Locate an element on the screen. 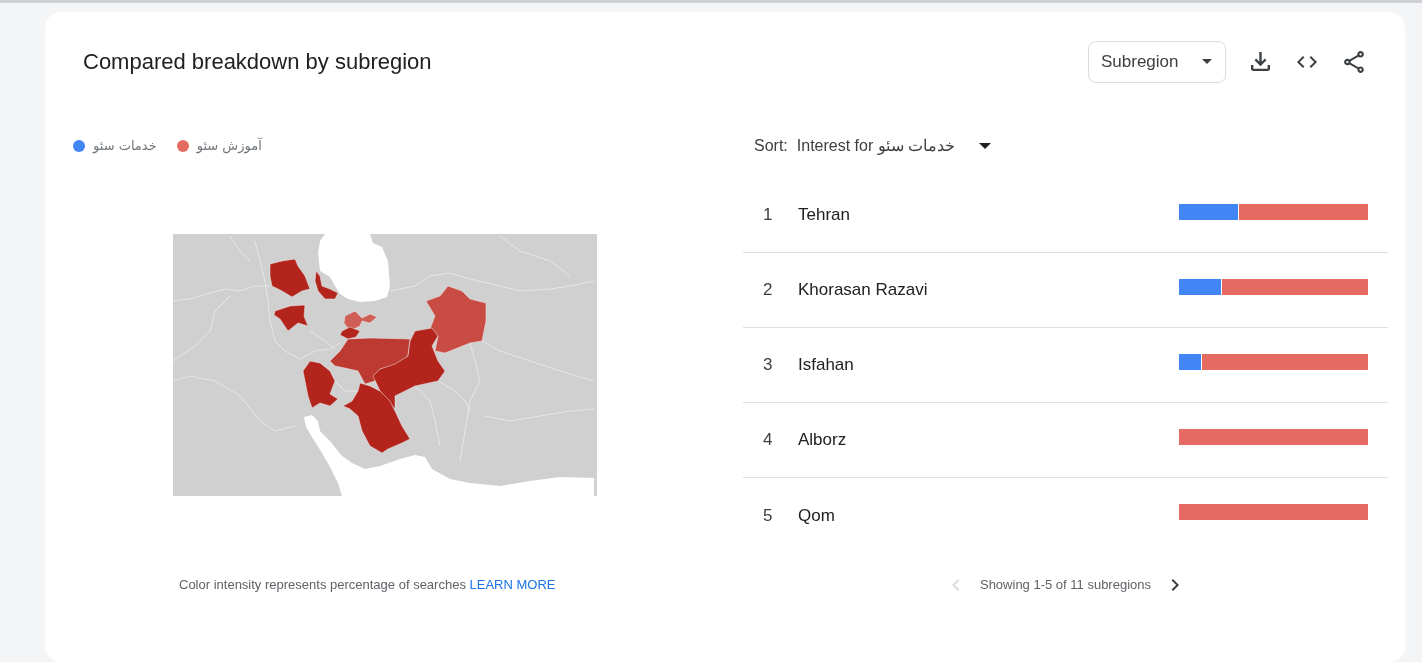  code-icon is located at coordinates (1307, 61).